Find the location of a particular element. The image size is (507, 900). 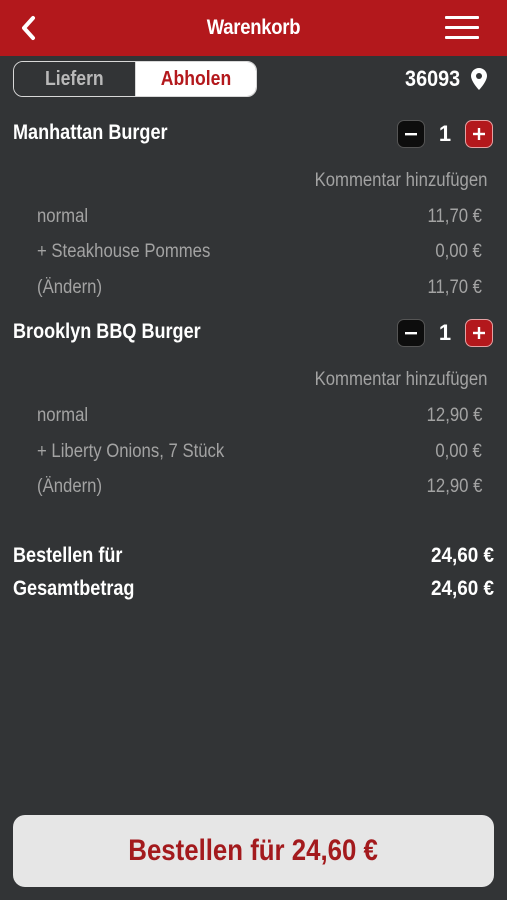

item-subtotal: 12,90 € is located at coordinates (454, 486).